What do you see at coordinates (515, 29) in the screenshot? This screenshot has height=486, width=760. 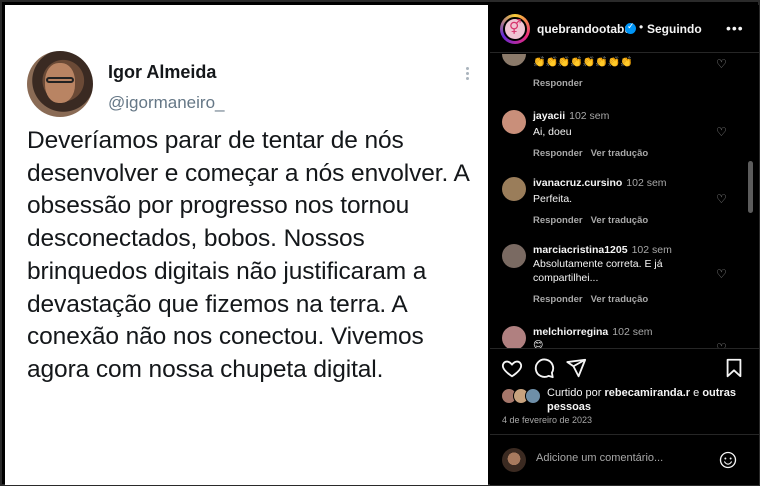 I see `account-avatar` at bounding box center [515, 29].